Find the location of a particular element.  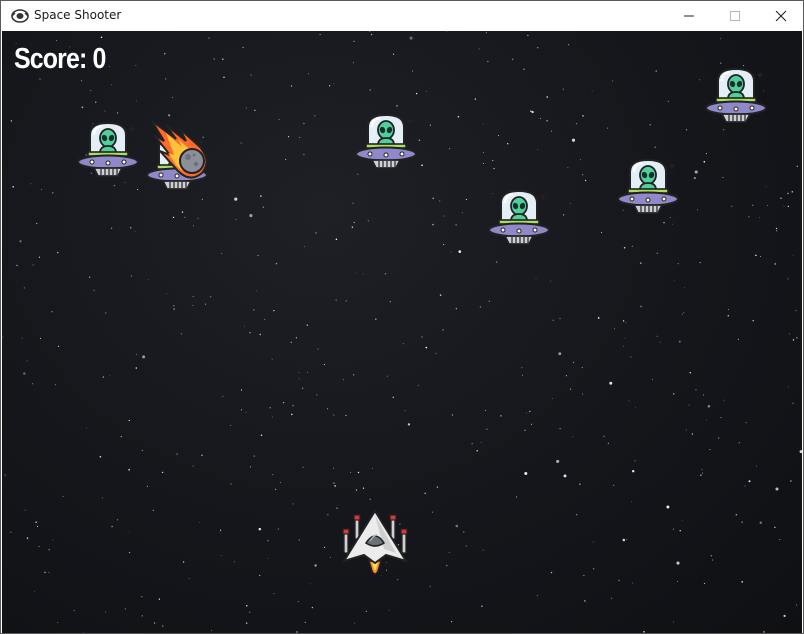

close-button is located at coordinates (781, 16).